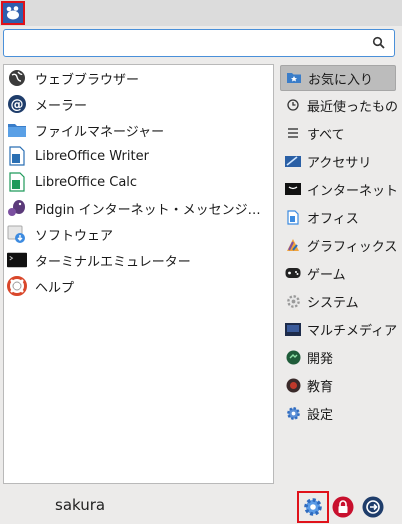  I want to click on clock-icon, so click(293, 105).